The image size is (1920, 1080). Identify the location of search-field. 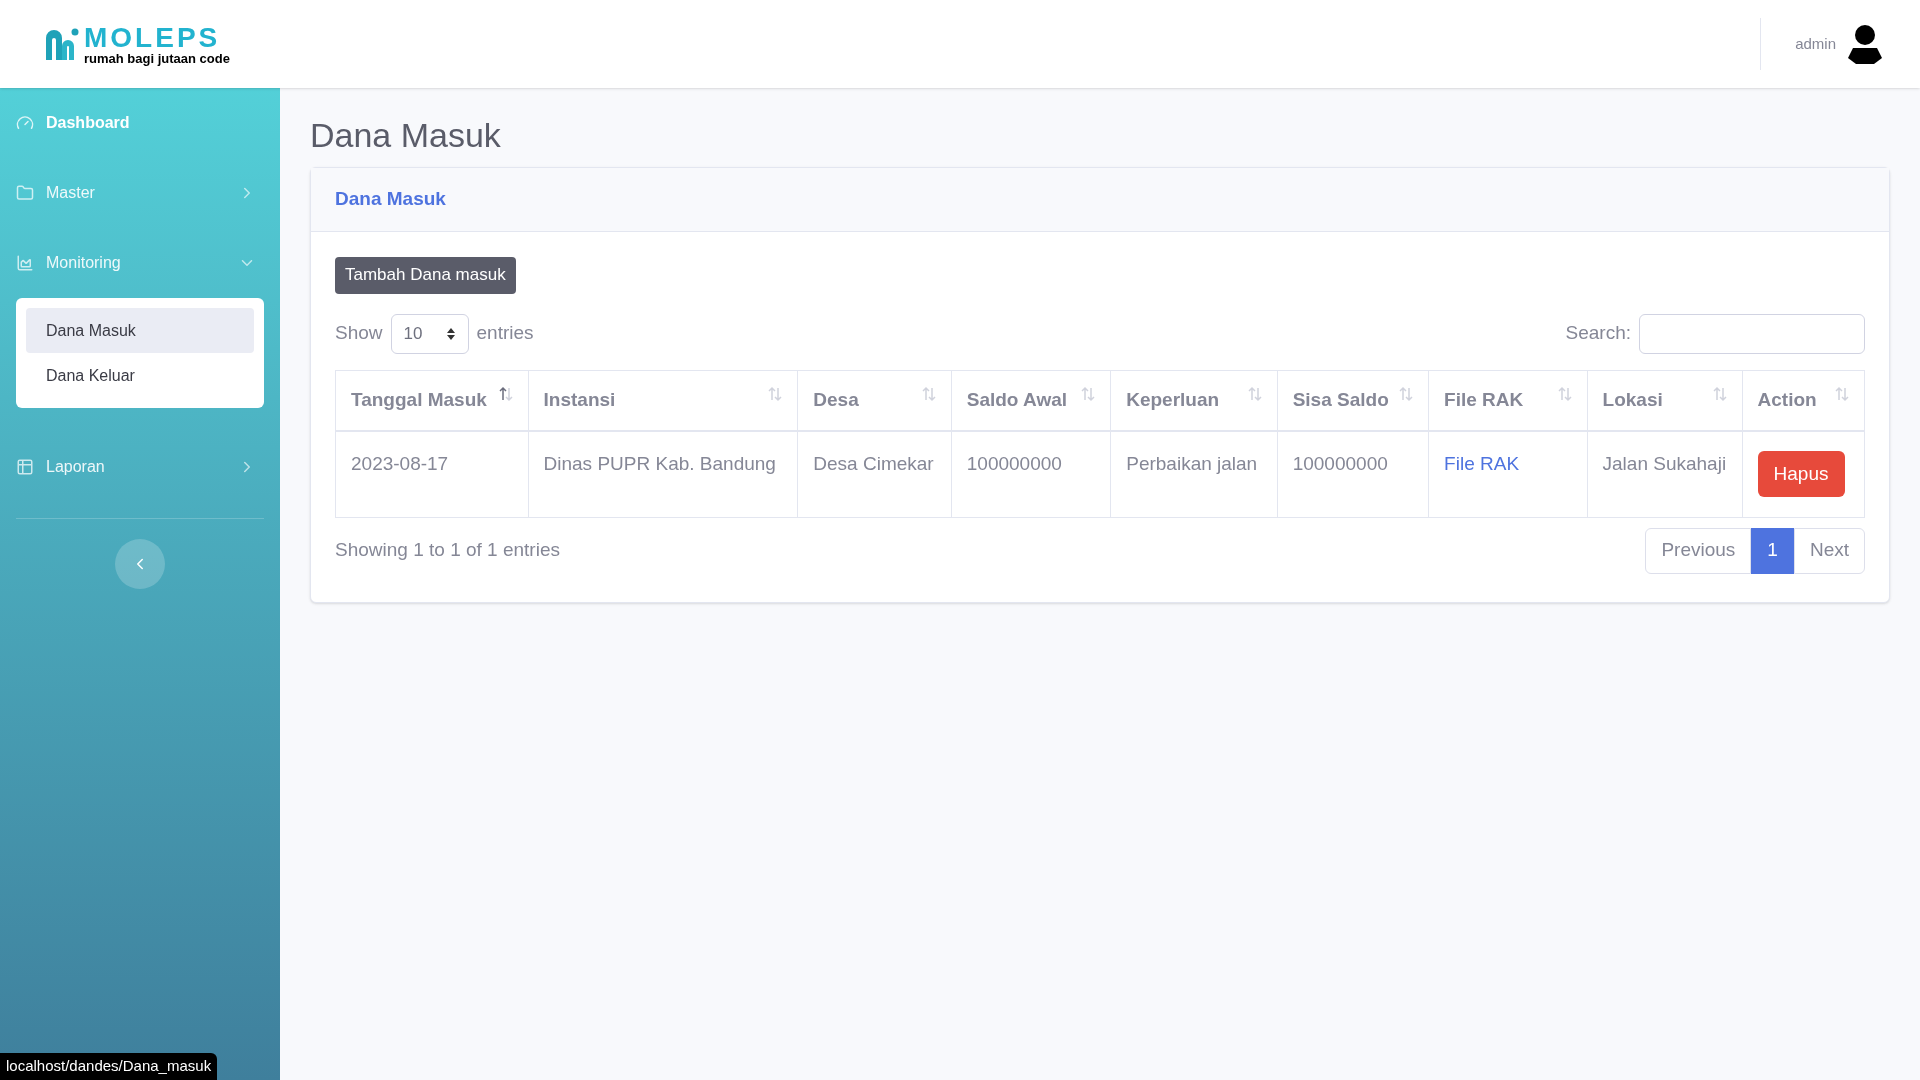
(1752, 333).